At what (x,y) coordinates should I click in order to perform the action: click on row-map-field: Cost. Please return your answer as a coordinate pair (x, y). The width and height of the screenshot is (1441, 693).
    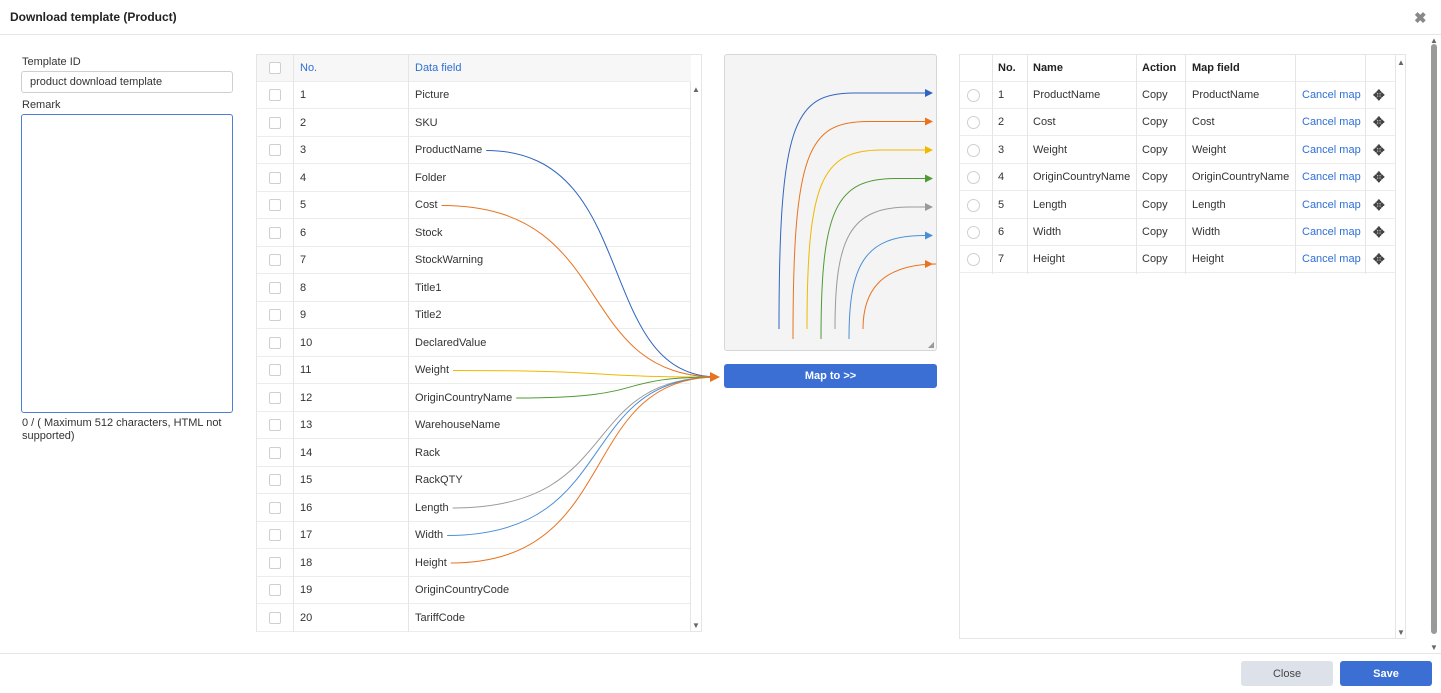
    Looking at the image, I should click on (1203, 122).